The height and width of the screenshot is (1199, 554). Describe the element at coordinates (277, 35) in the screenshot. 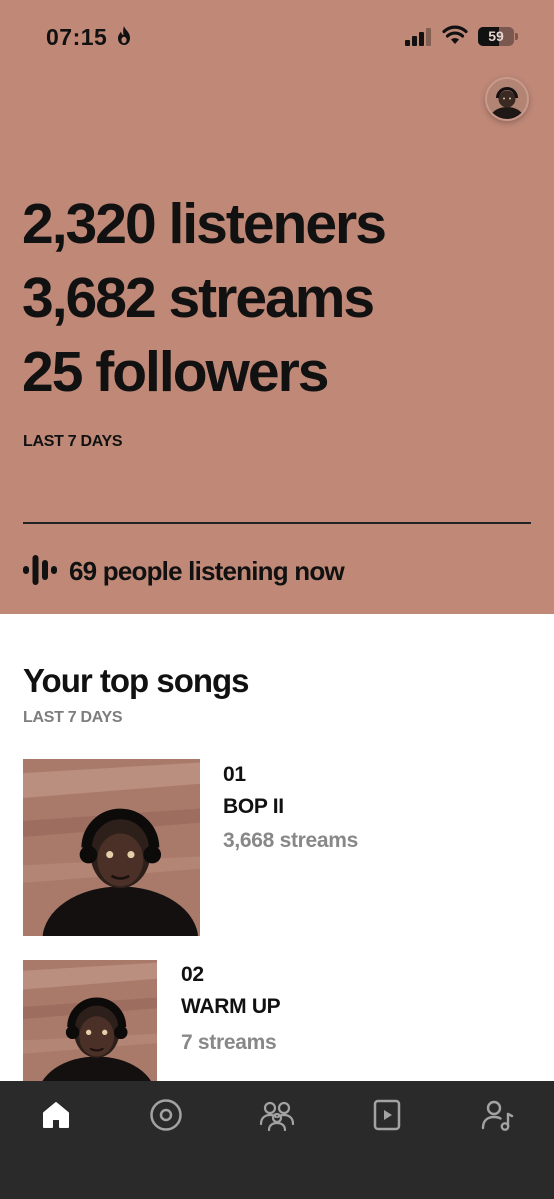

I see `status-bar: 07:15 59` at that location.